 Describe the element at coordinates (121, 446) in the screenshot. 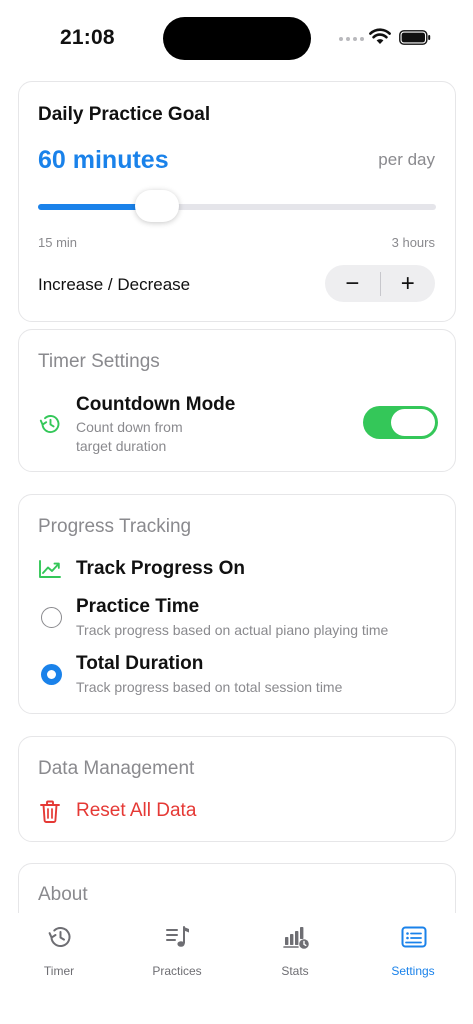

I see `countdown-mode-subtitle-line-2: target duration` at that location.